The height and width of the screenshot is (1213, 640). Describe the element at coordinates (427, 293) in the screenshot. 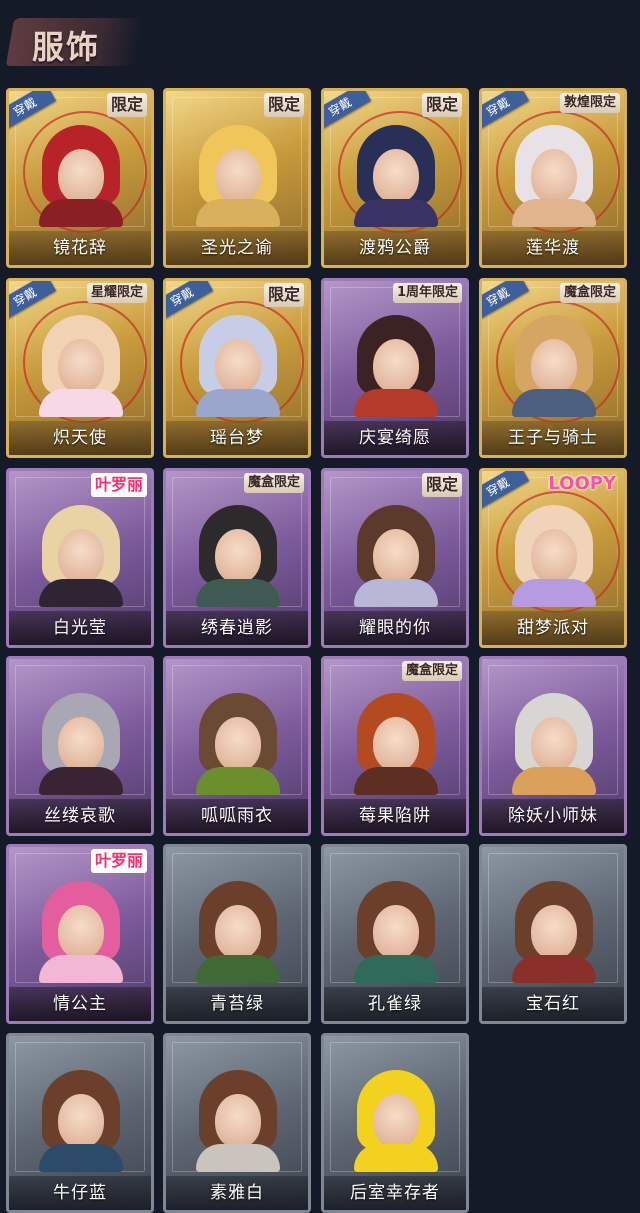

I see `limited-tag: 1周年限定` at that location.